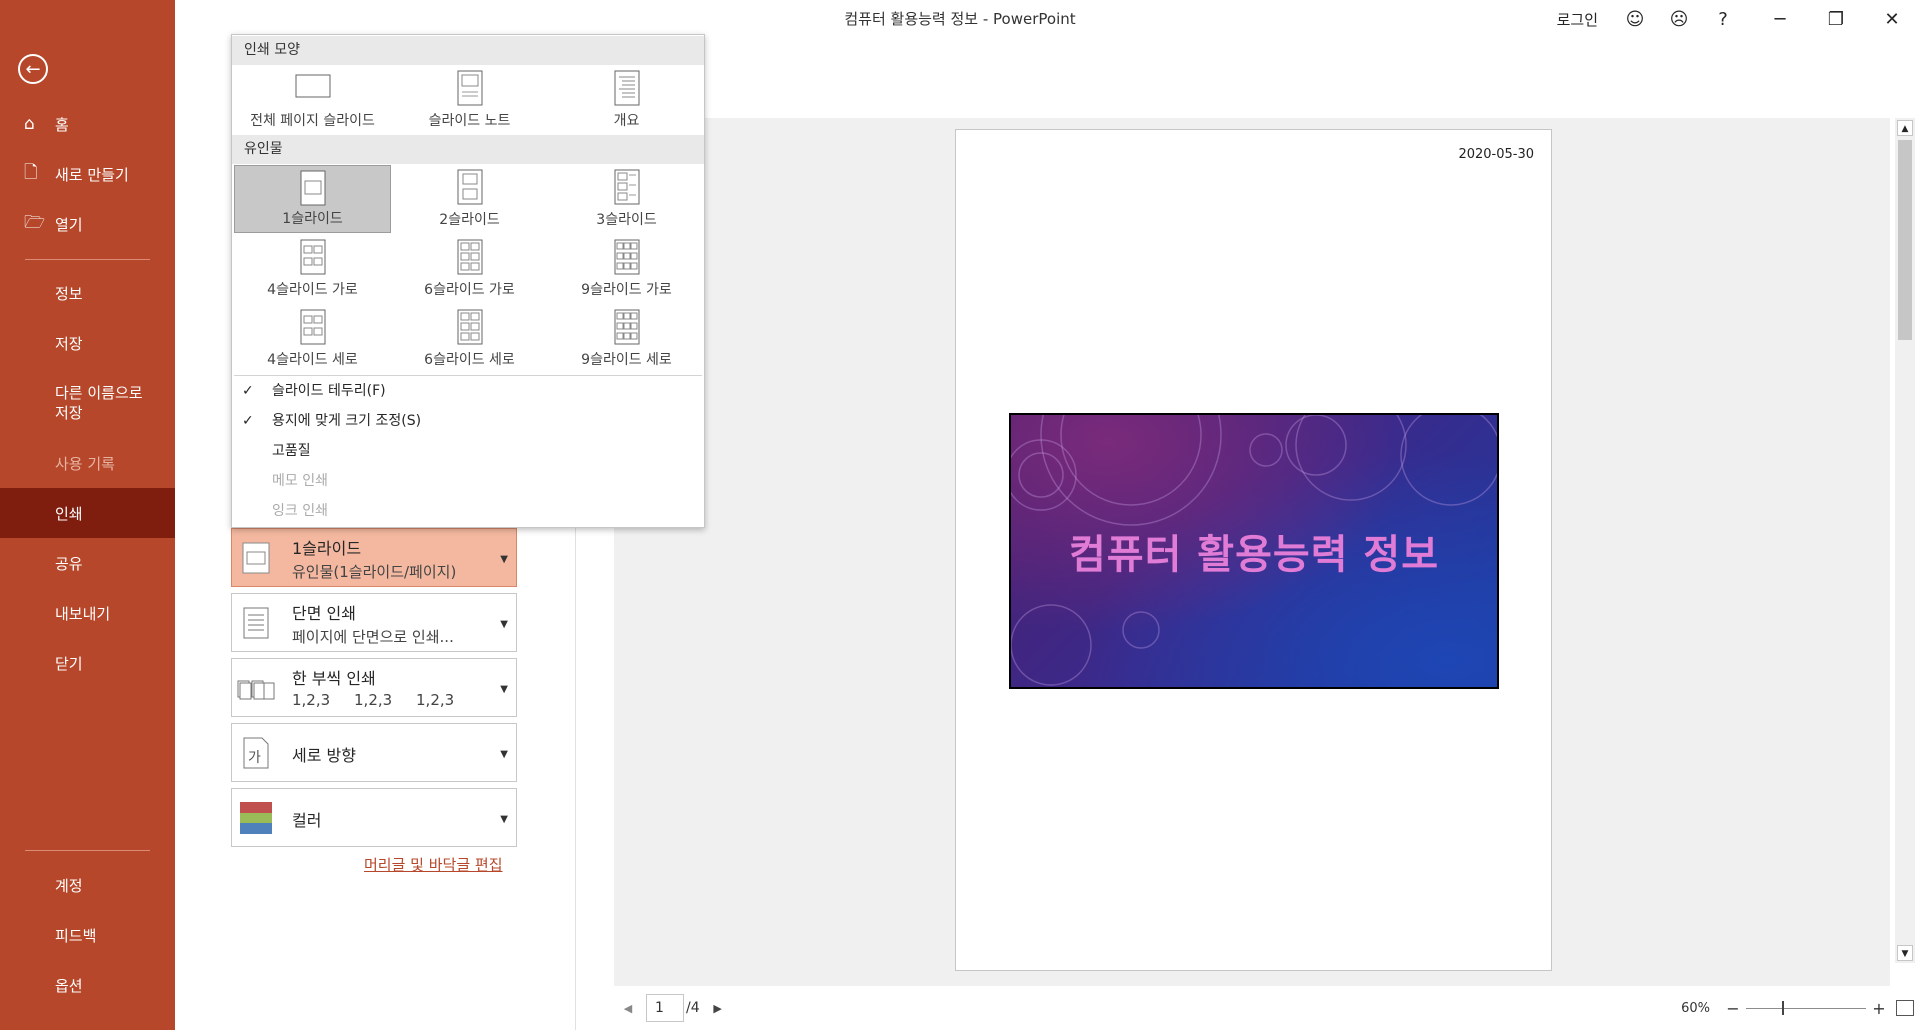 The image size is (1920, 1030). What do you see at coordinates (626, 360) in the screenshot?
I see `option-label: 9슬라이드 세로` at bounding box center [626, 360].